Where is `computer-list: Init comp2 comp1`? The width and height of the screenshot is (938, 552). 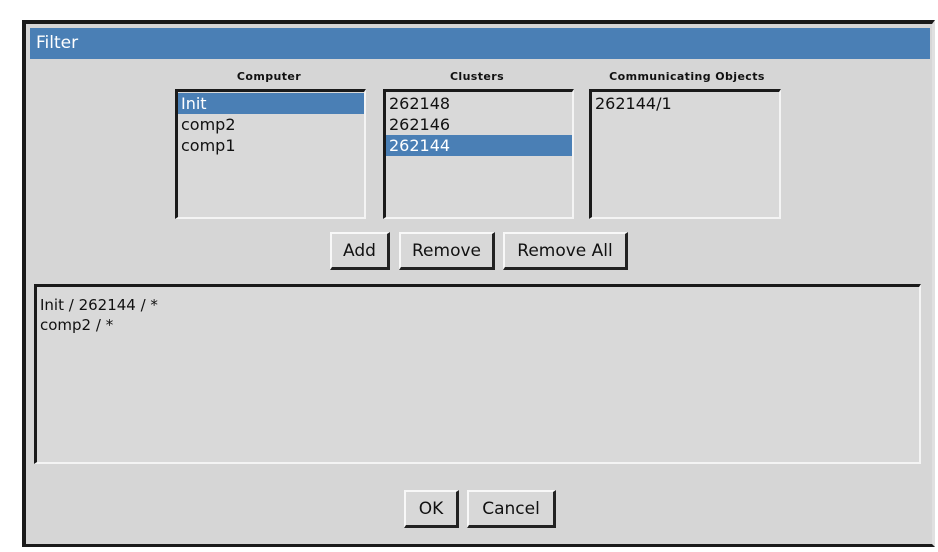 computer-list: Init comp2 comp1 is located at coordinates (270, 154).